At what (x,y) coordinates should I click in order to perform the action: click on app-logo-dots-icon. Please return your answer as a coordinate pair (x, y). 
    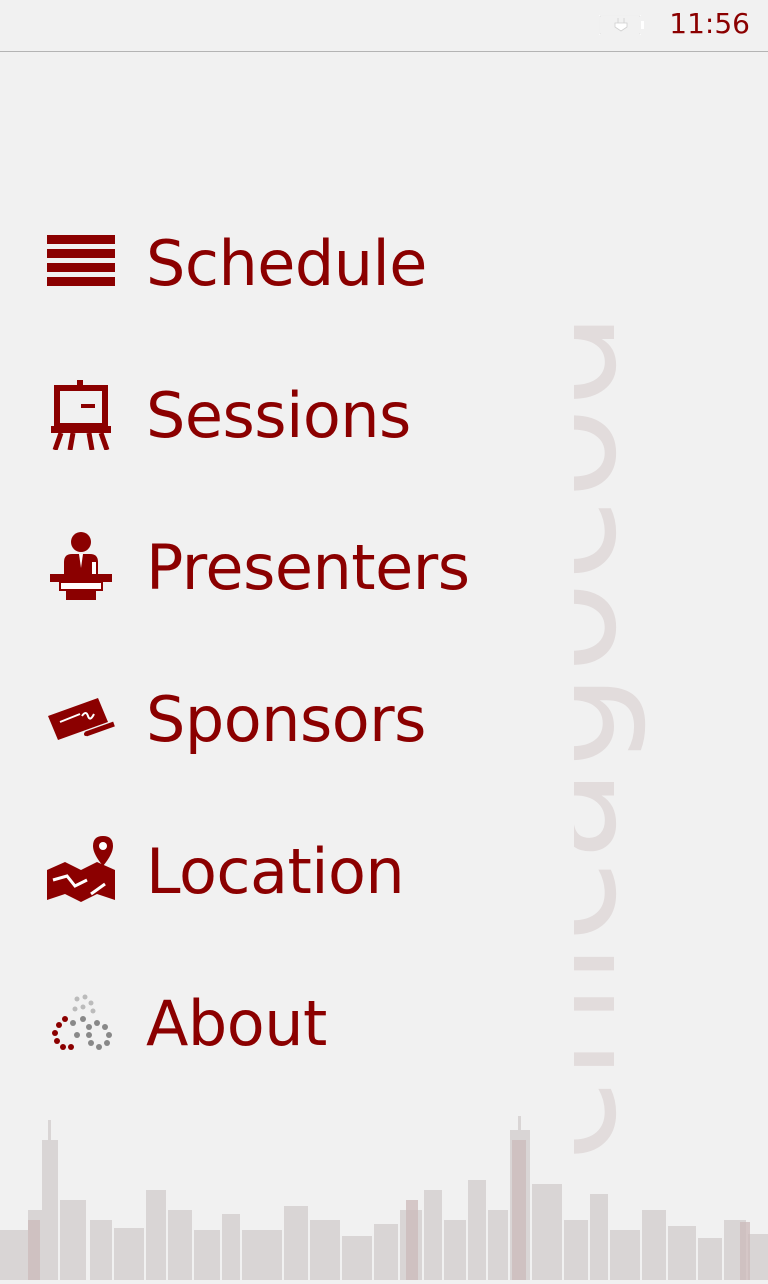
    Looking at the image, I should click on (81, 1023).